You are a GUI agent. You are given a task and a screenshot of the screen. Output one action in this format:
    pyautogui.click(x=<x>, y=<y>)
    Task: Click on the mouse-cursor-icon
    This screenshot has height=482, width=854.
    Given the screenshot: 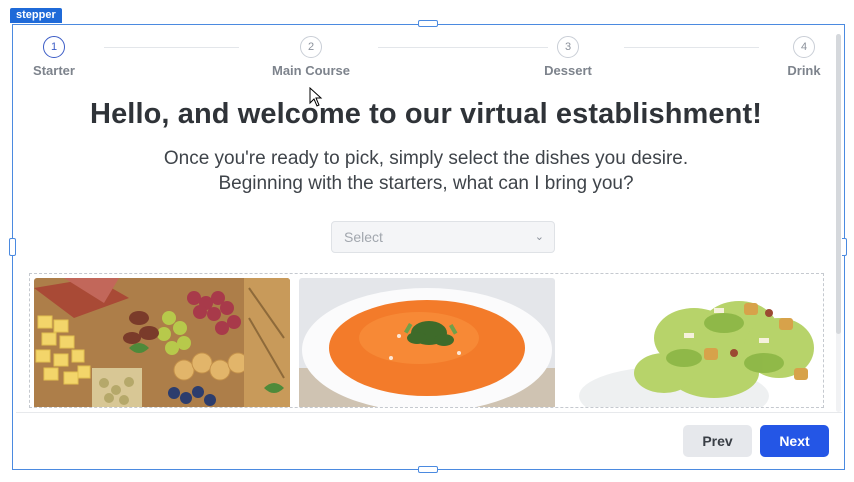 What is the action you would take?
    pyautogui.click(x=316, y=99)
    